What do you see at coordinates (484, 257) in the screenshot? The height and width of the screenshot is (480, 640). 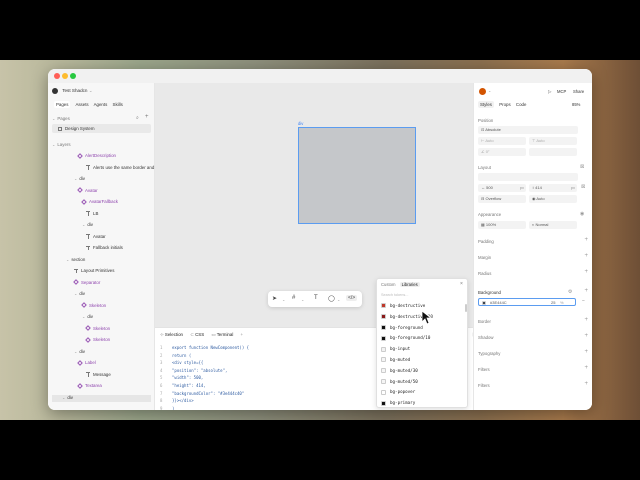 I see `section-label: Margin` at bounding box center [484, 257].